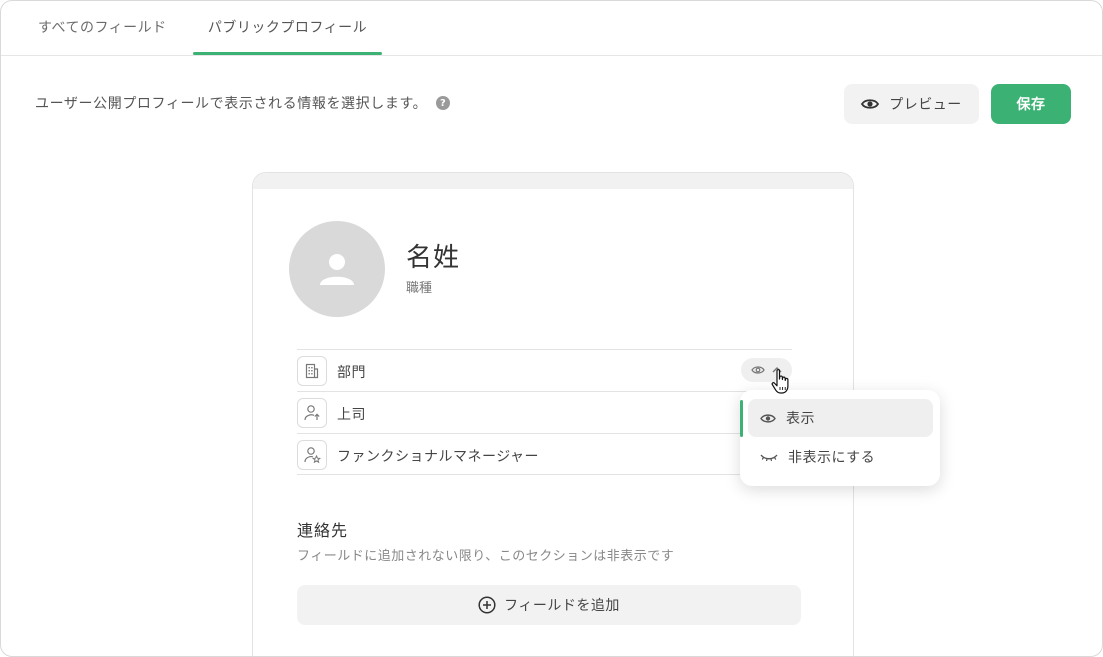 The width and height of the screenshot is (1103, 657). What do you see at coordinates (419, 288) in the screenshot?
I see `profile-job-title: 職種` at bounding box center [419, 288].